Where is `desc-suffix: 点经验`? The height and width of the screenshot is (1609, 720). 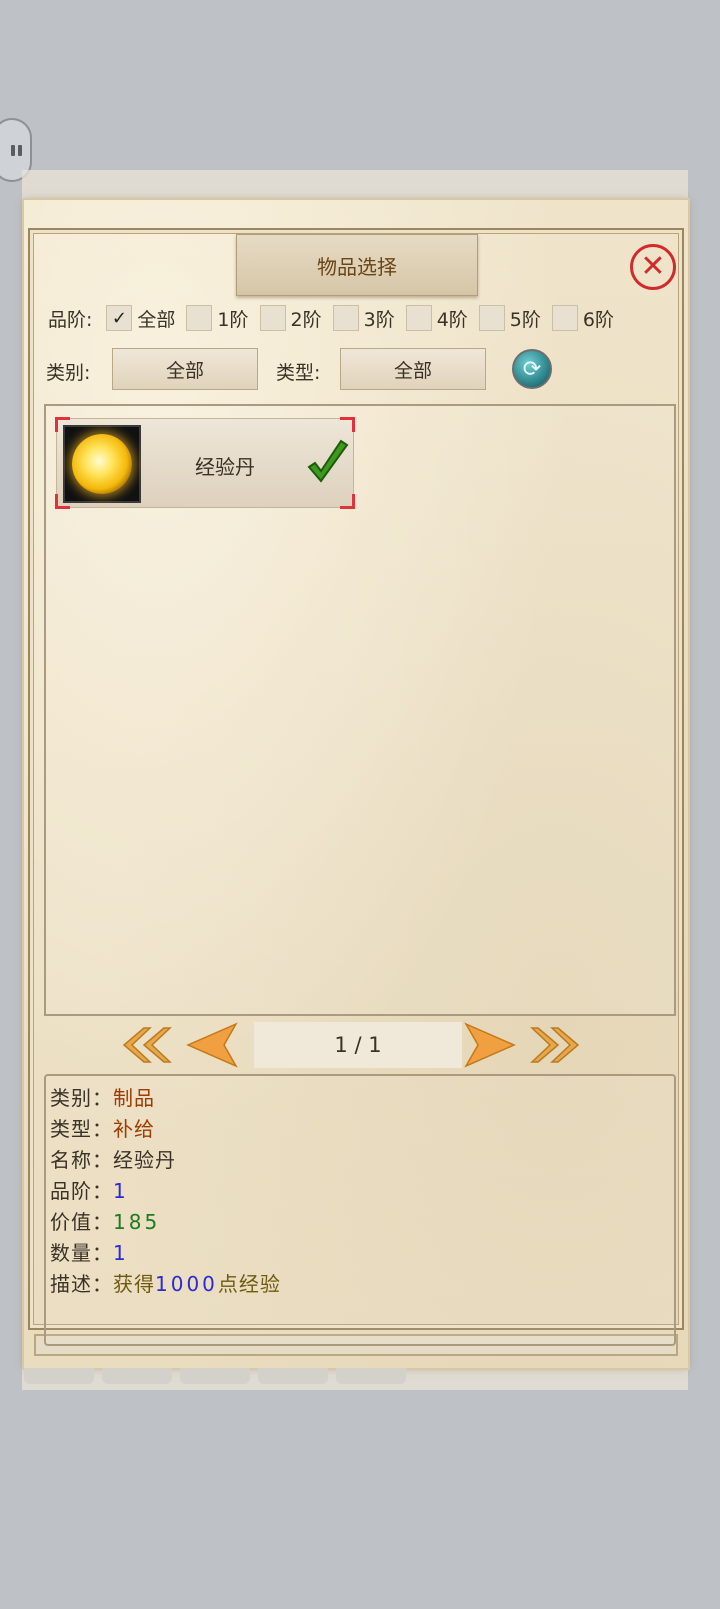
desc-suffix: 点经验 is located at coordinates (249, 1284).